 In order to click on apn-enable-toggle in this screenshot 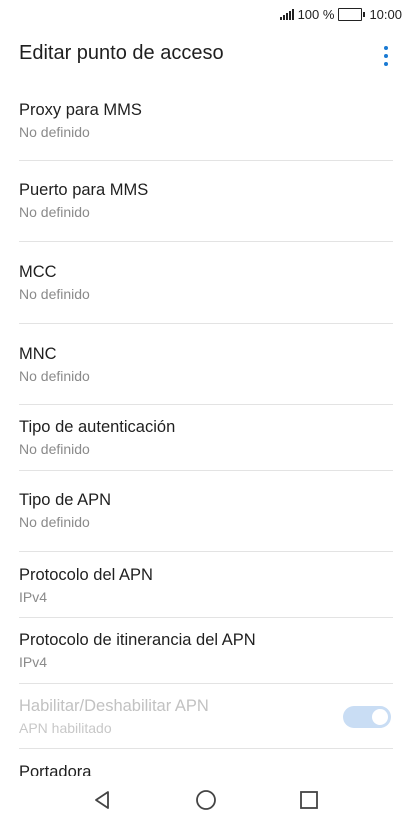, I will do `click(367, 717)`.